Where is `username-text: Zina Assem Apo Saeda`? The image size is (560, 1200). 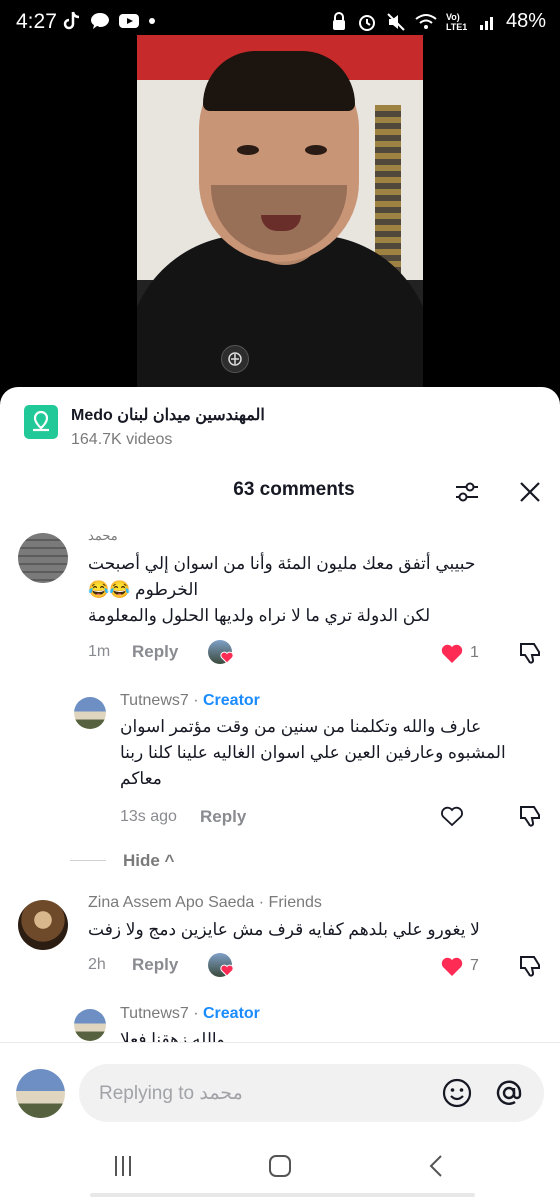 username-text: Zina Assem Apo Saeda is located at coordinates (171, 902).